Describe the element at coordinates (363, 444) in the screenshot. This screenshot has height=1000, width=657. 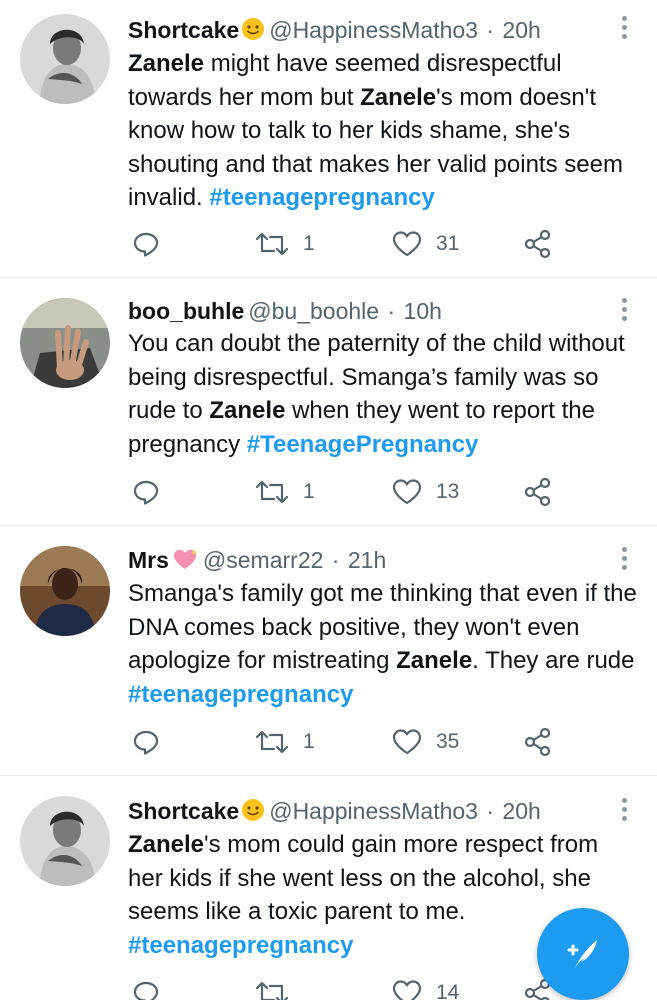
I see `hashtag-link: #TeenagePregnancy` at that location.